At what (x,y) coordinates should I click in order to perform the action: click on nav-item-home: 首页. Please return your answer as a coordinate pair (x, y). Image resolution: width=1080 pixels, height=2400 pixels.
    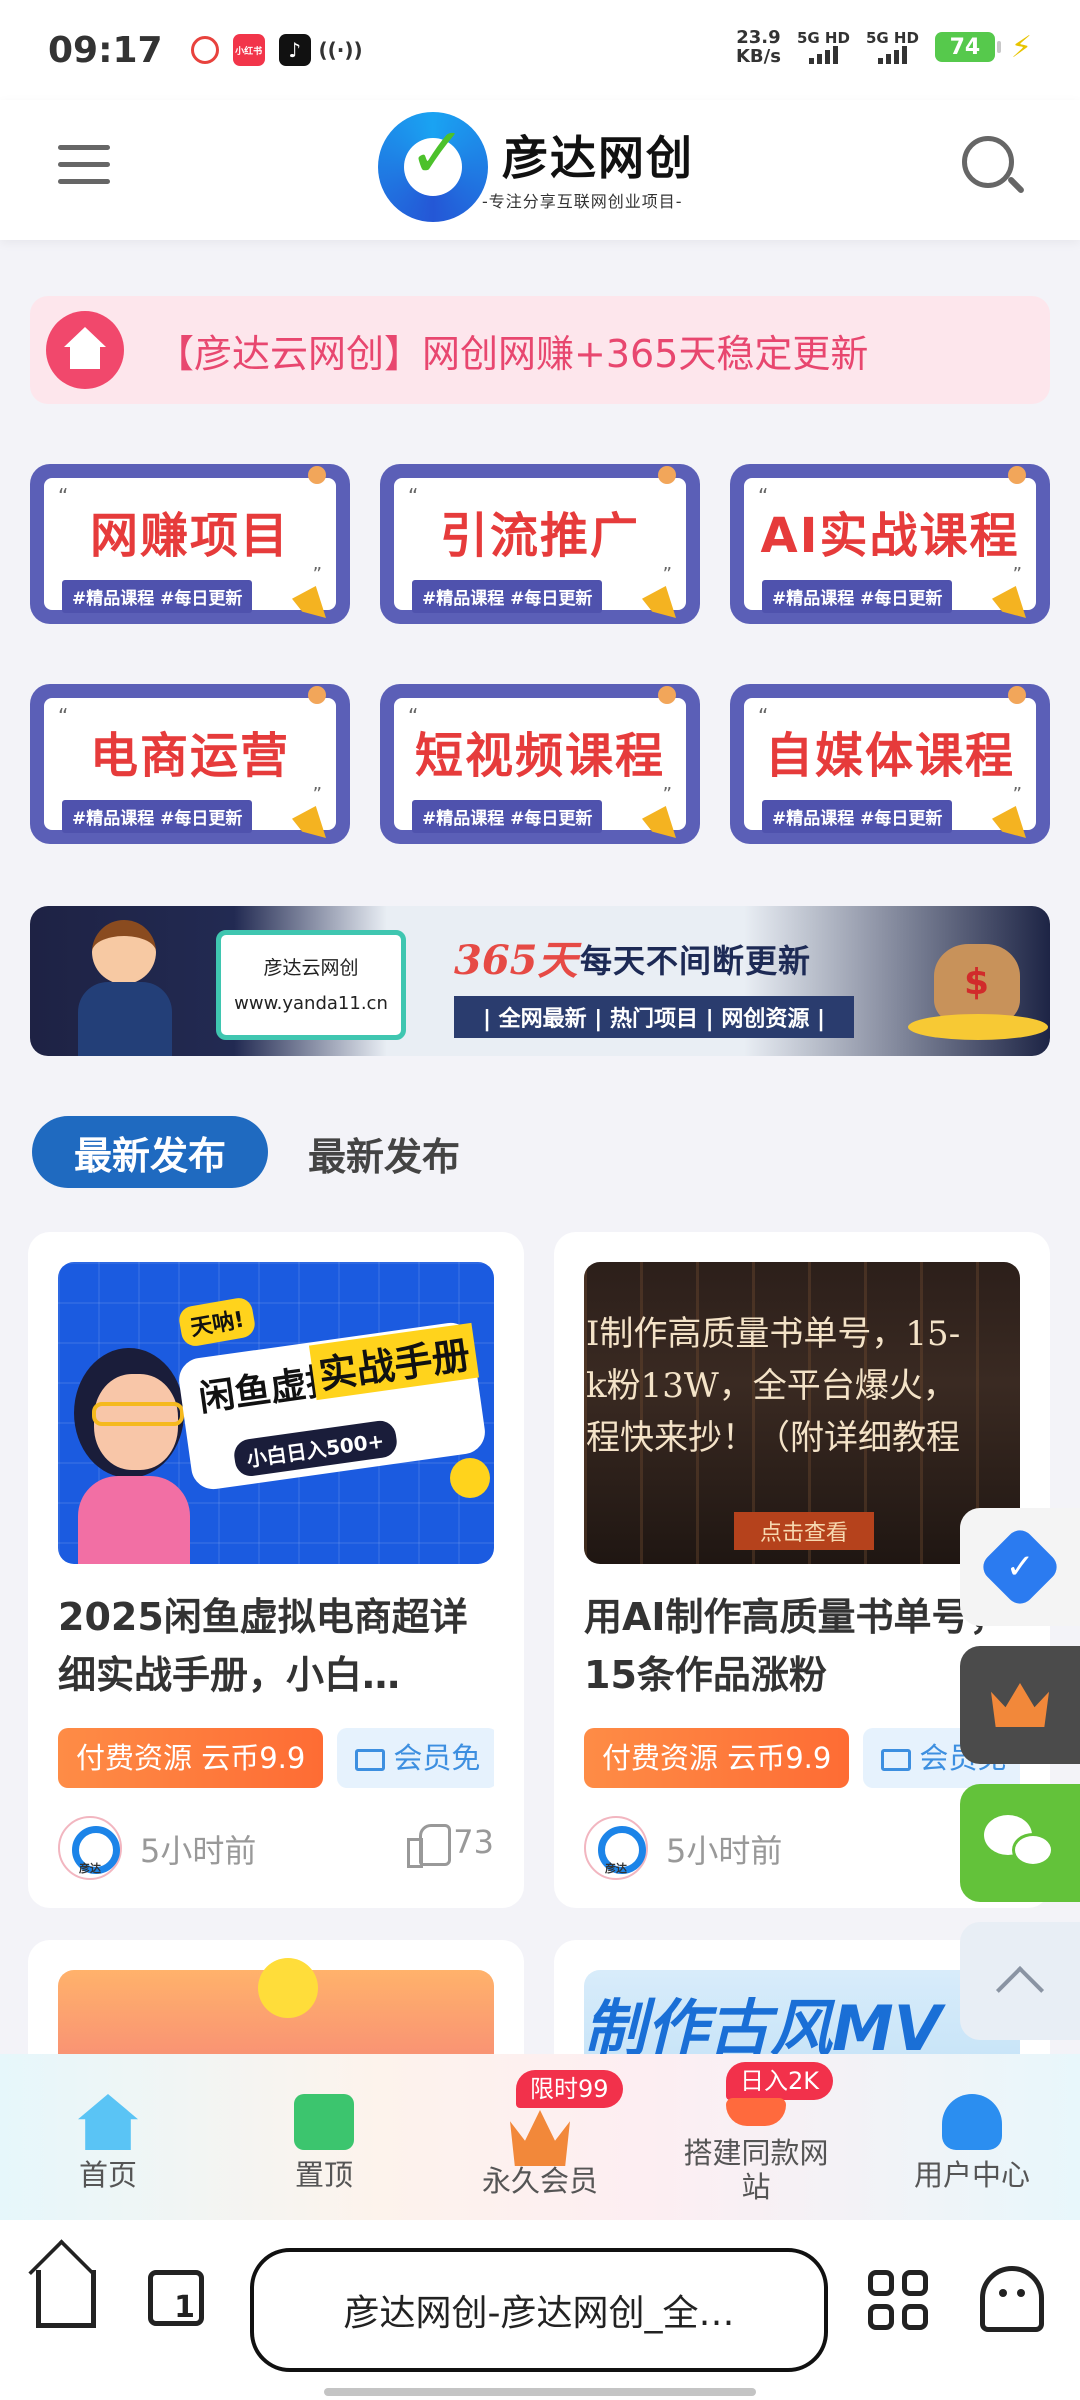
    Looking at the image, I should click on (108, 2137).